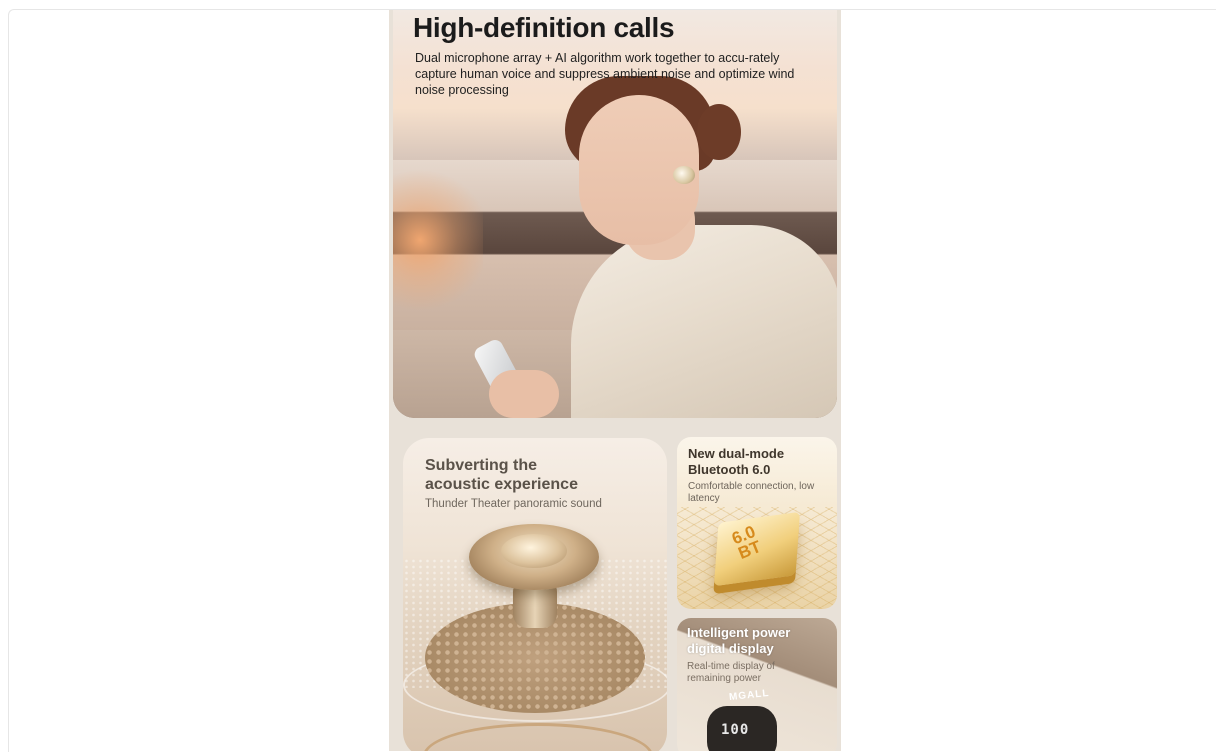 This screenshot has height=752, width=1216. Describe the element at coordinates (481, 465) in the screenshot. I see `acoustic-title-line1: Subverting the` at that location.